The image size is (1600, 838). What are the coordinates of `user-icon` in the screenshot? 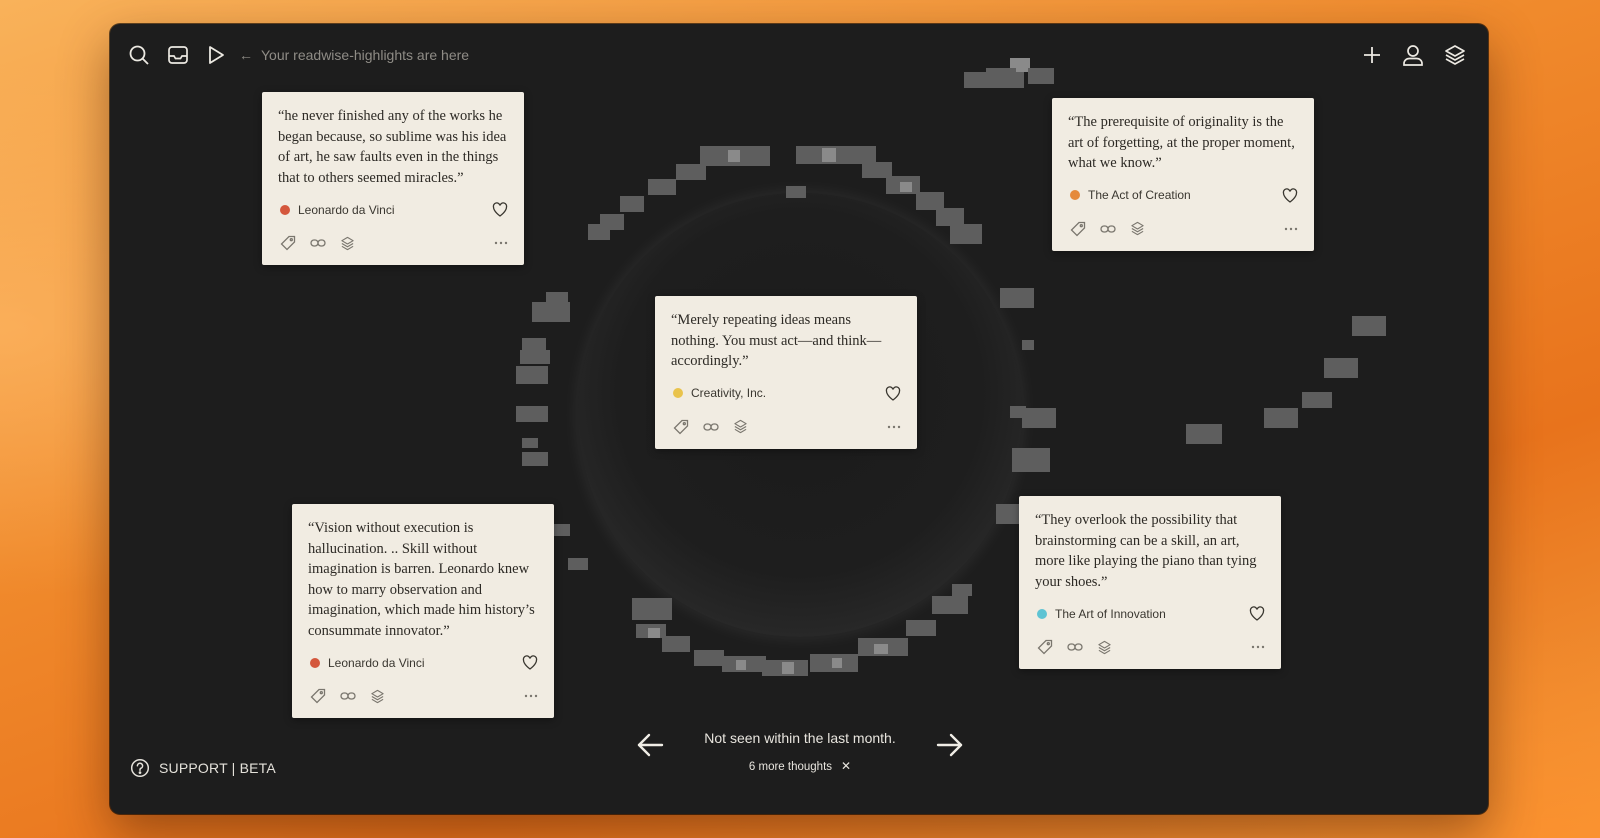 It's located at (1413, 55).